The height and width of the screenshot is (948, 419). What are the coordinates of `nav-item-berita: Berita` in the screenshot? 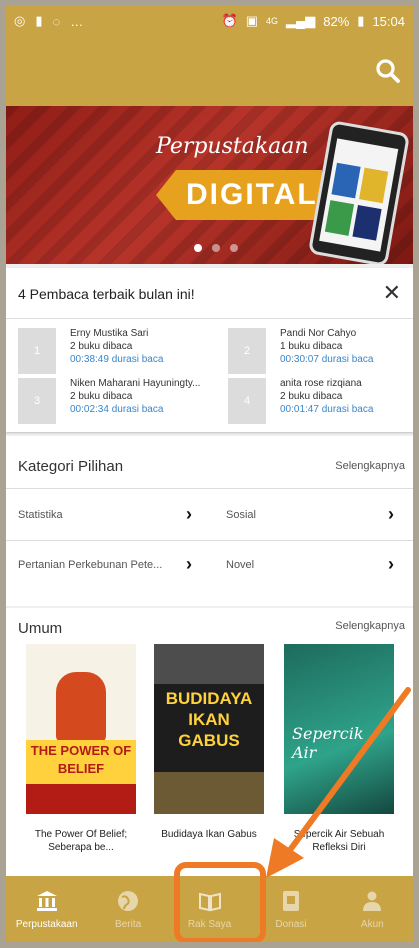 It's located at (127, 909).